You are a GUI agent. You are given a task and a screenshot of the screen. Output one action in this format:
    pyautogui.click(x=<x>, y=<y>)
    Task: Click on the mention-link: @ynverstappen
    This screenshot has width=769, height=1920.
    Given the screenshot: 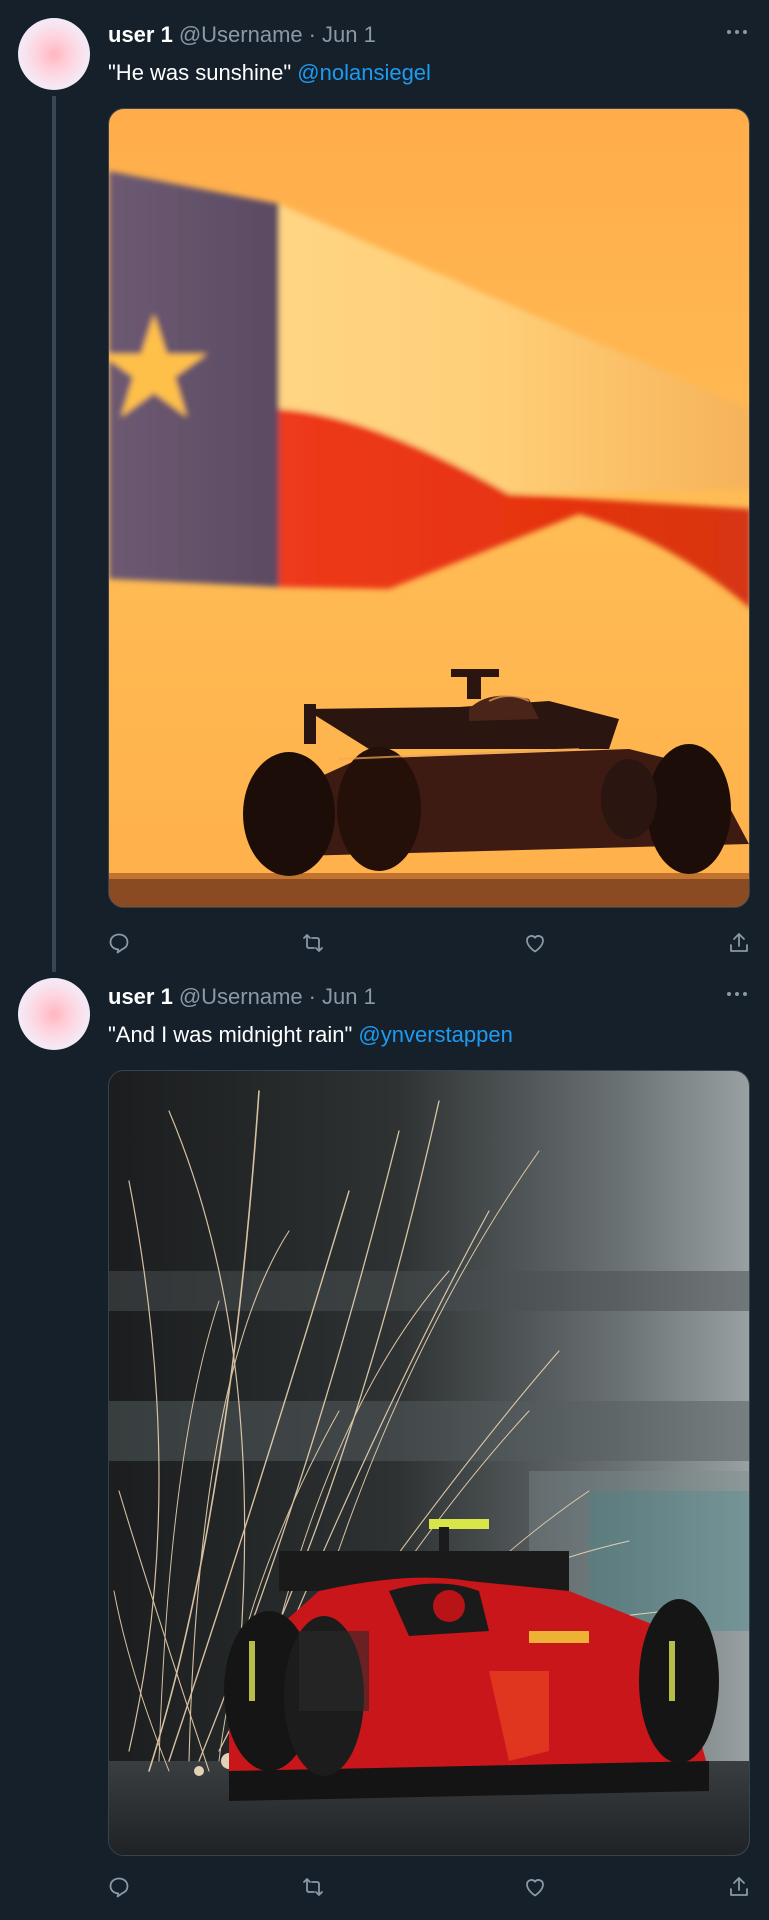 What is the action you would take?
    pyautogui.click(x=435, y=1034)
    